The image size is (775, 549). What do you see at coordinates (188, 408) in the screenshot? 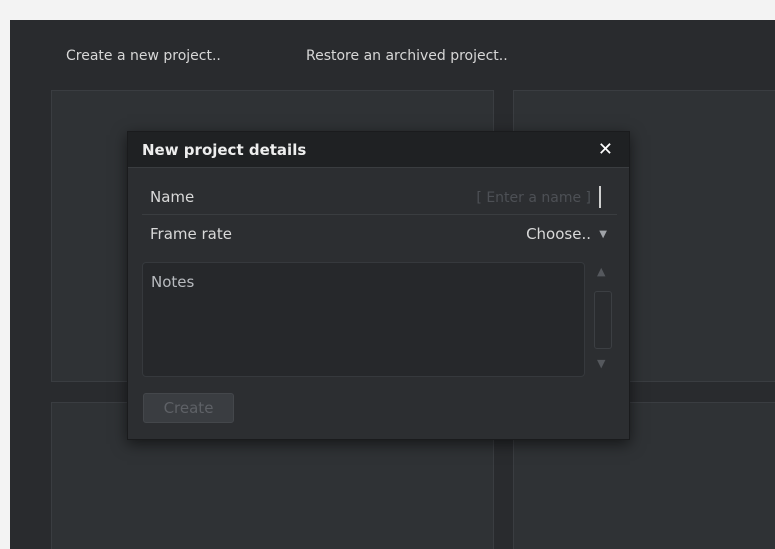
I see `create-button: Create` at bounding box center [188, 408].